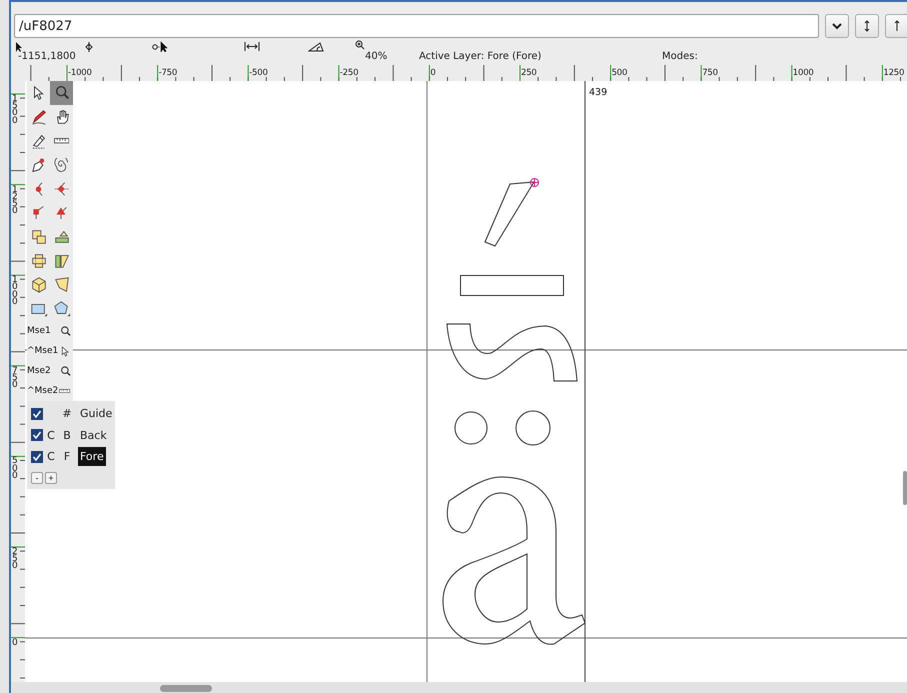 This screenshot has height=693, width=907. Describe the element at coordinates (316, 47) in the screenshot. I see `angle-icon` at that location.